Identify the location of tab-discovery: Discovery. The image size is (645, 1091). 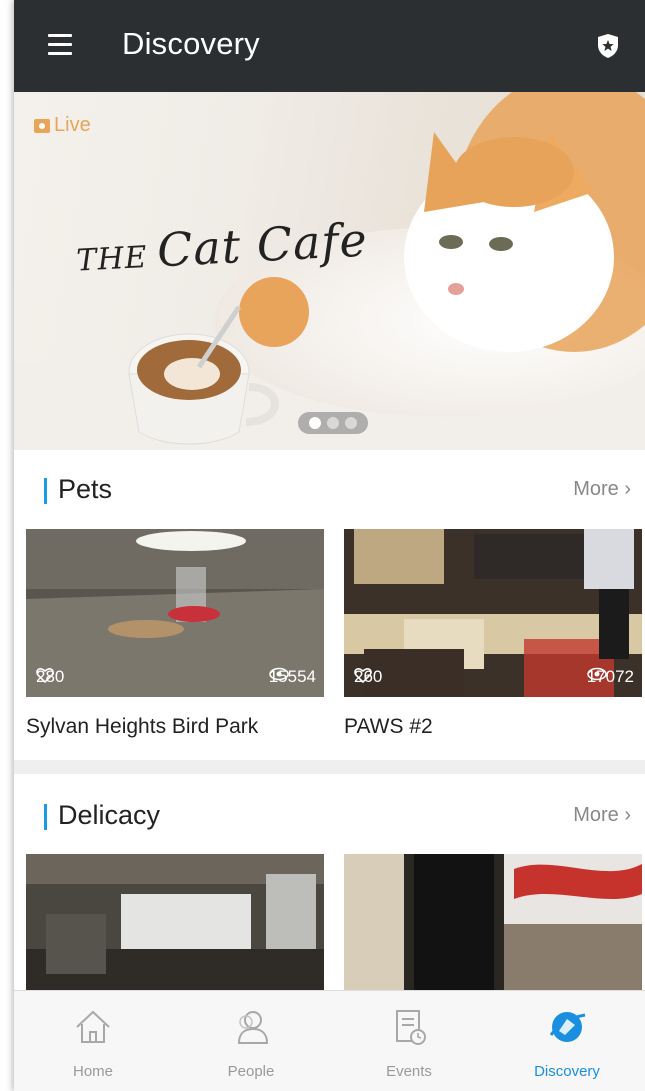
(566, 1041).